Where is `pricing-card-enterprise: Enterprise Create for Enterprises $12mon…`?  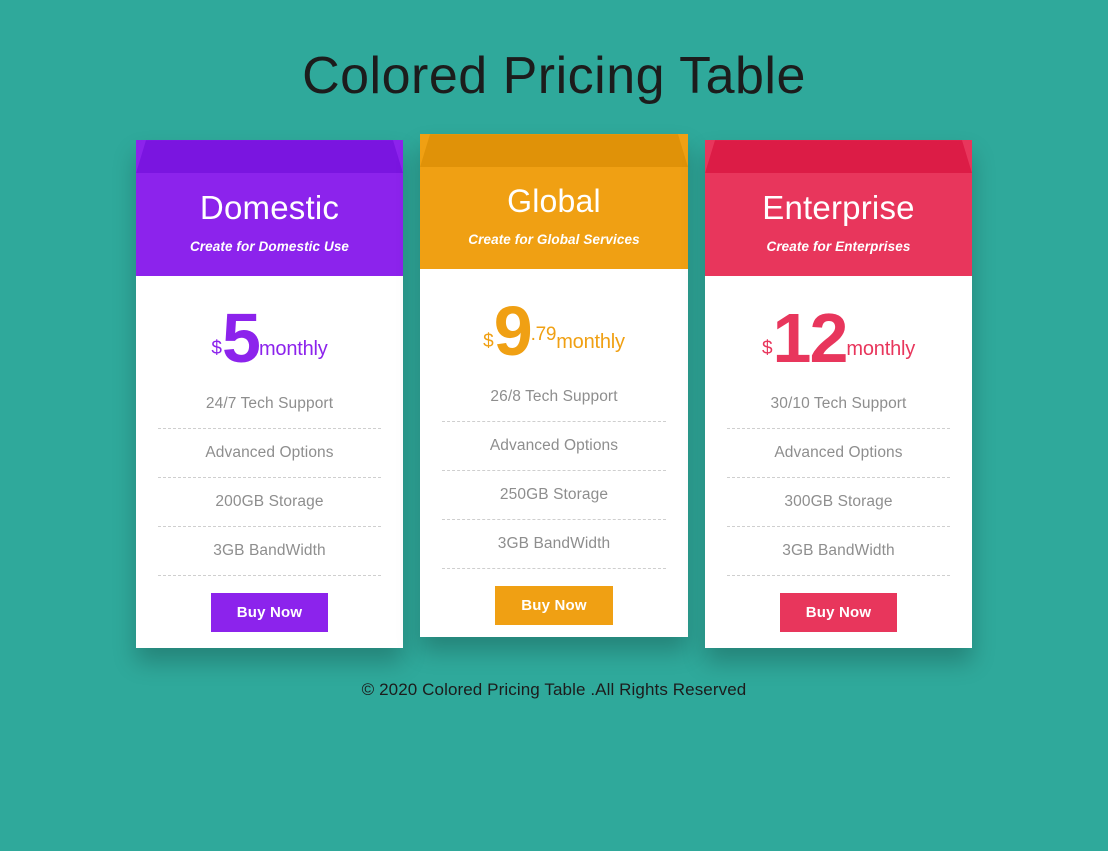
pricing-card-enterprise: Enterprise Create for Enterprises $12mon… is located at coordinates (838, 394).